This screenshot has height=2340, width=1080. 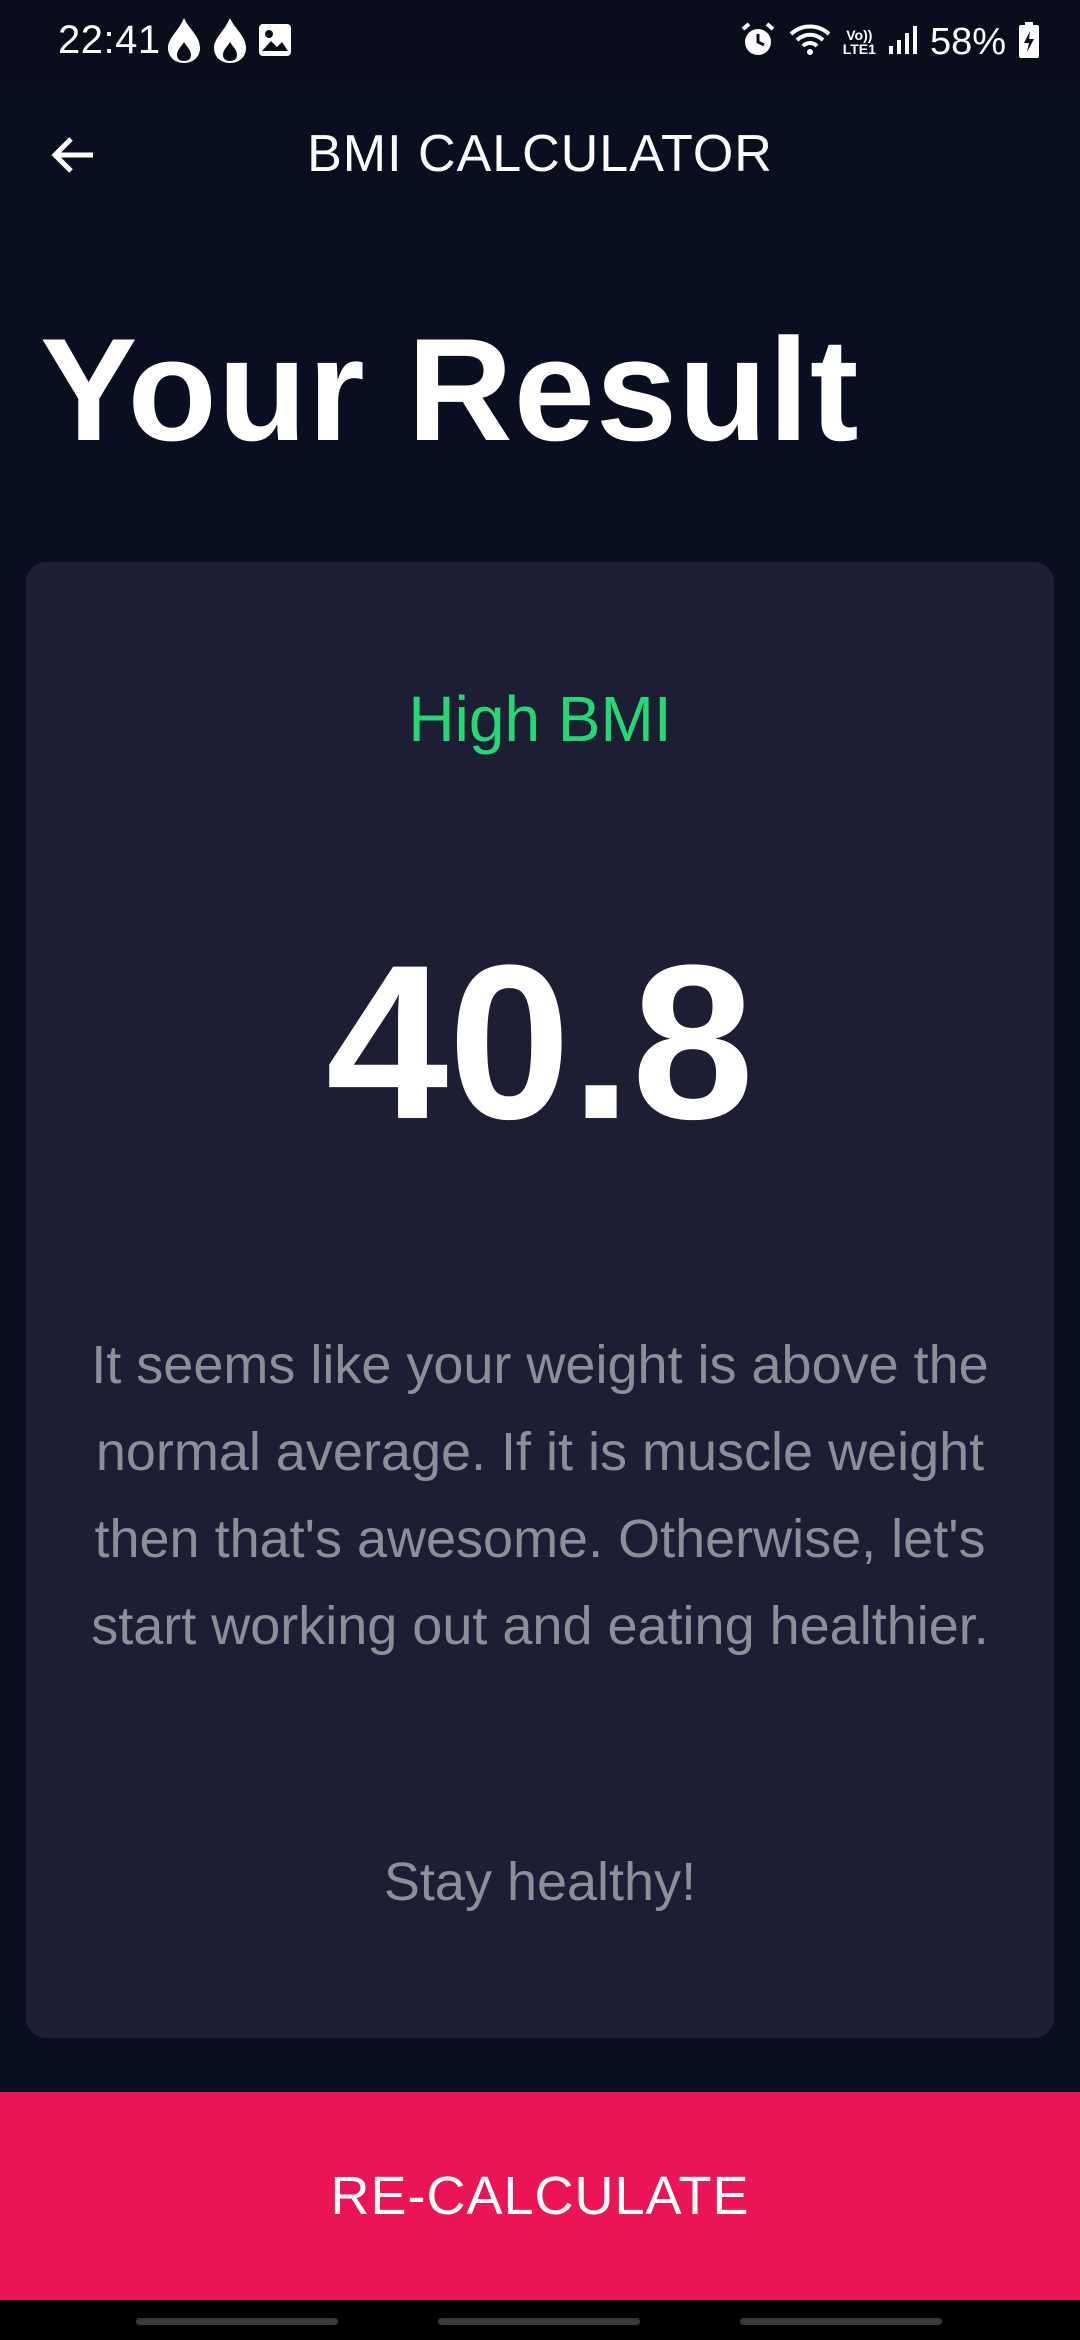 I want to click on lte-label-top: Vo)), so click(x=859, y=35).